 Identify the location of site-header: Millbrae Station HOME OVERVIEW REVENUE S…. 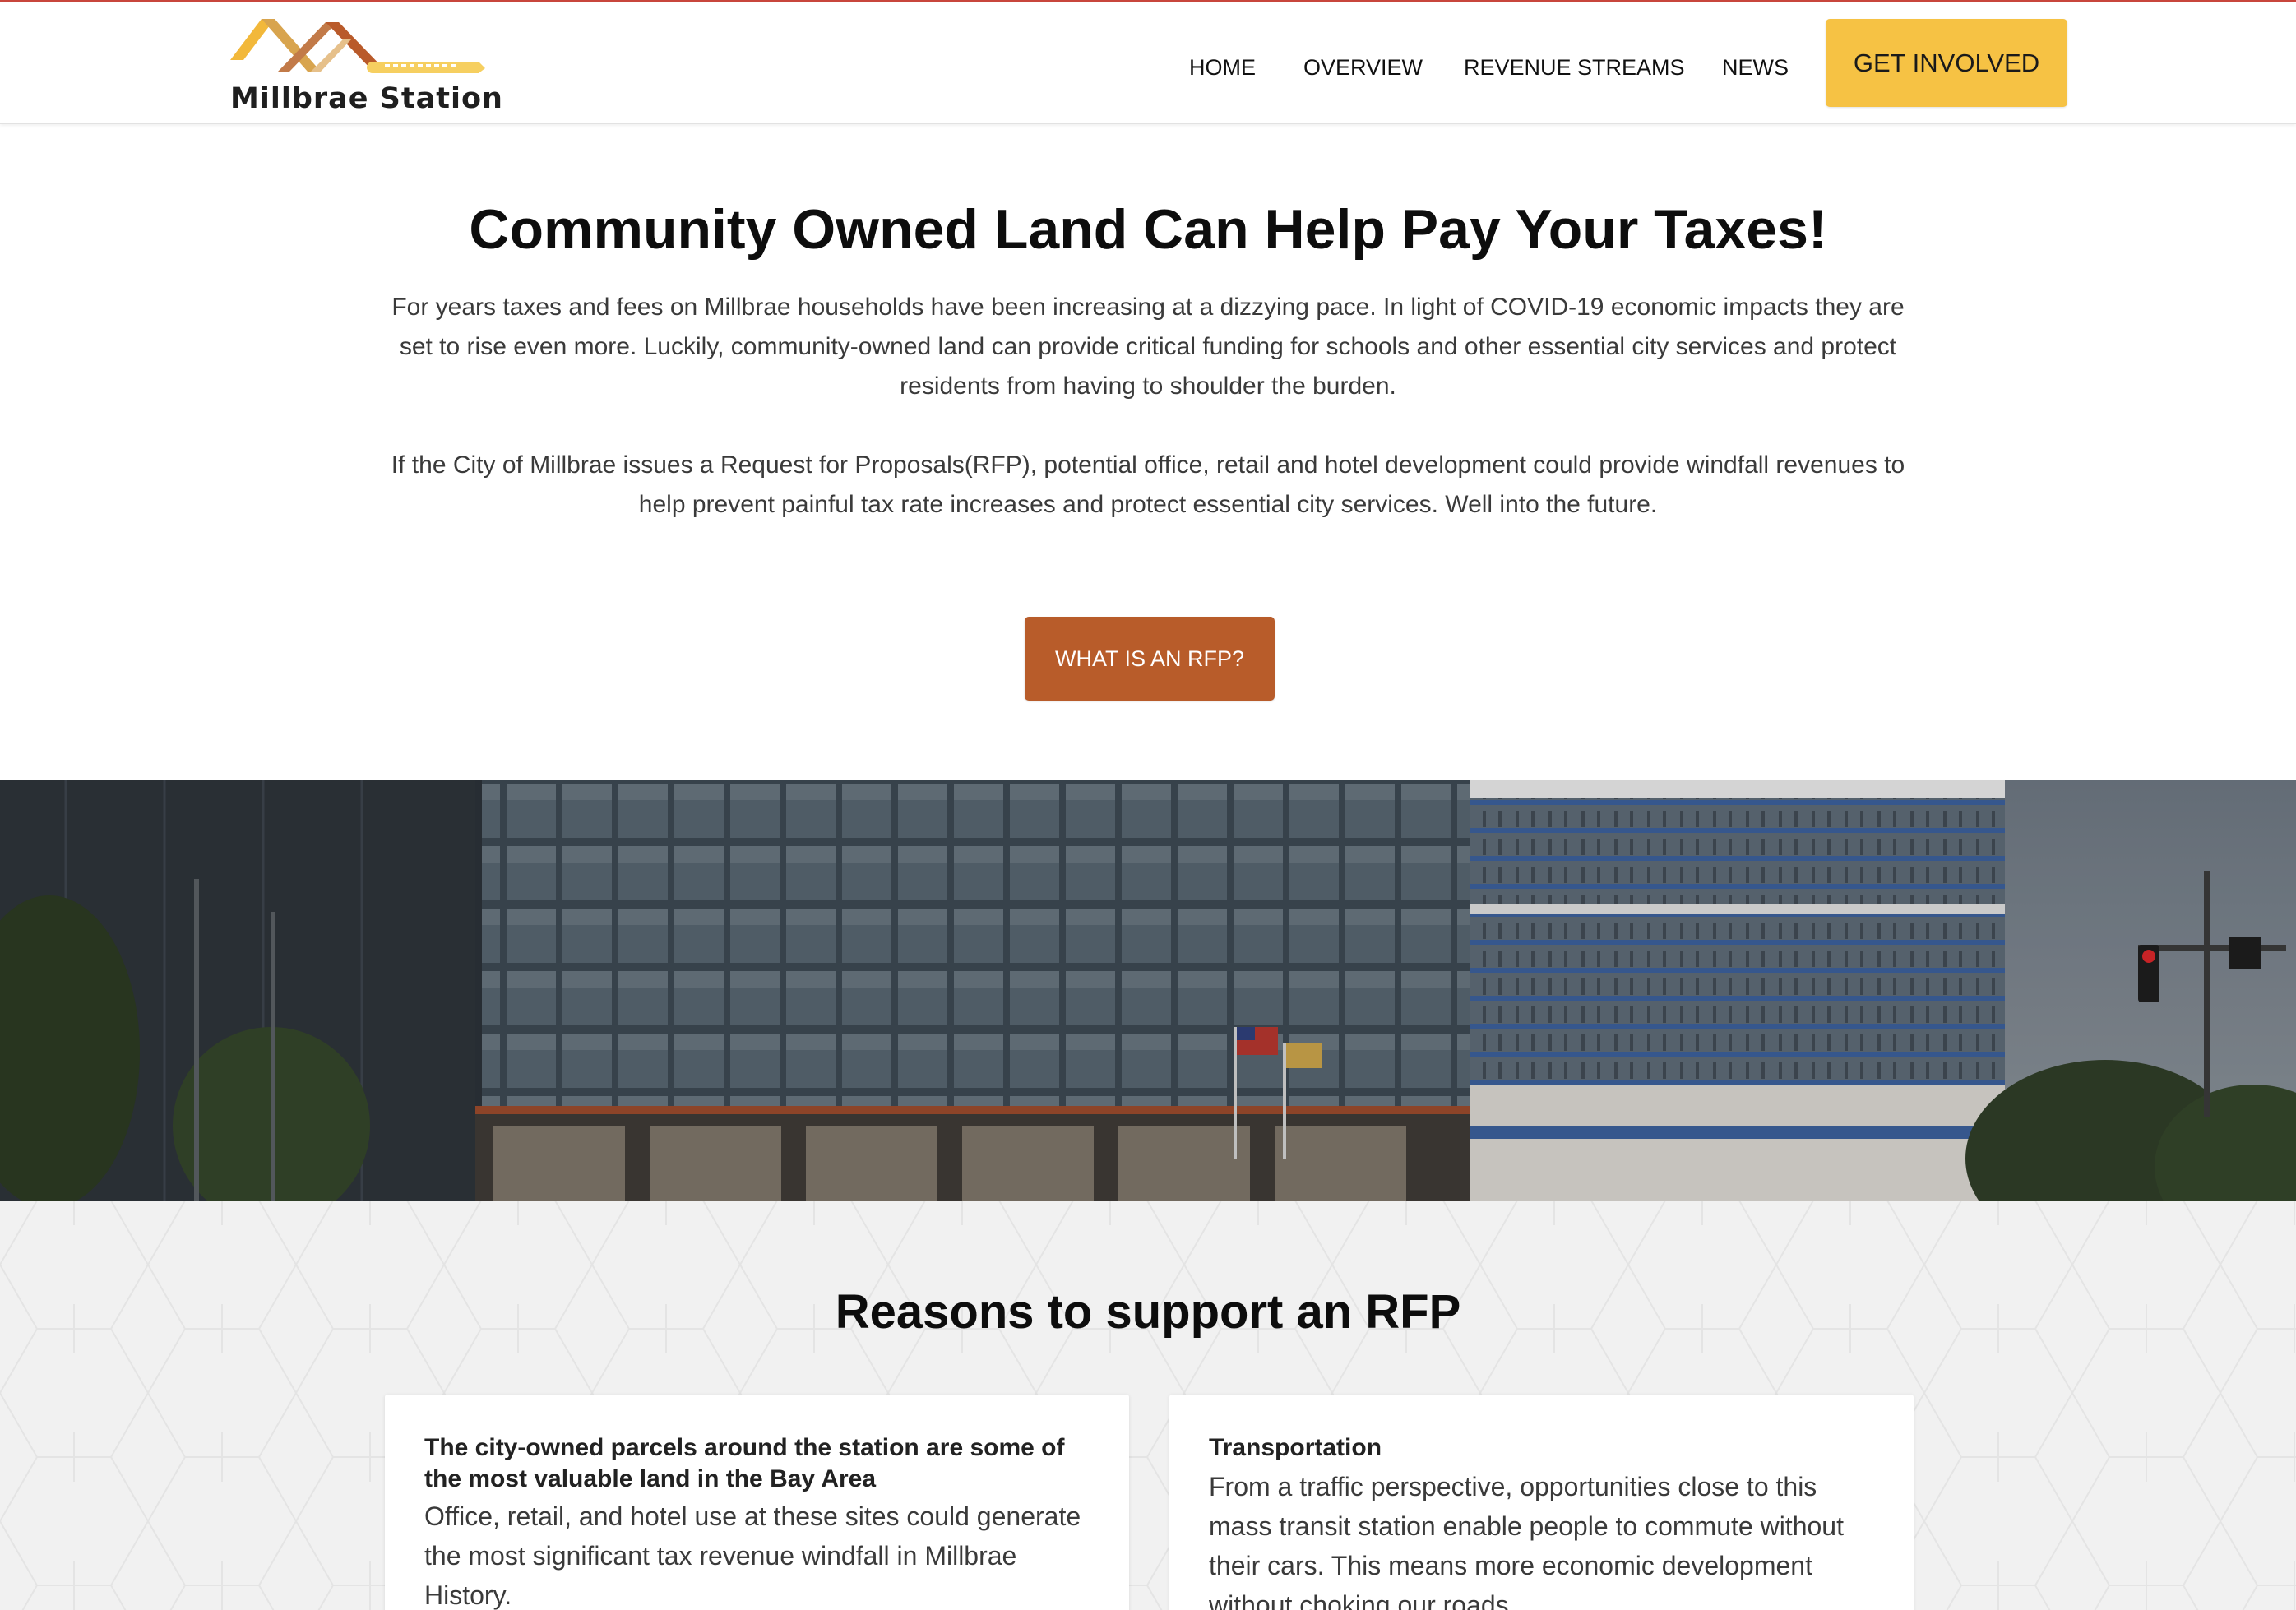
(1148, 63).